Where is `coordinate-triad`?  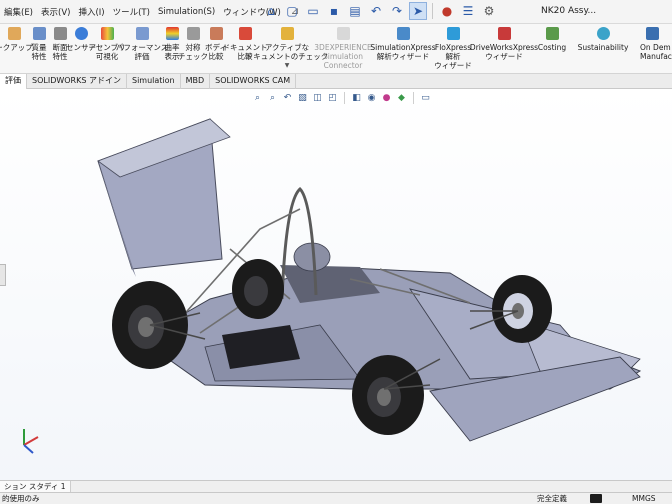 coordinate-triad is located at coordinates (31, 441).